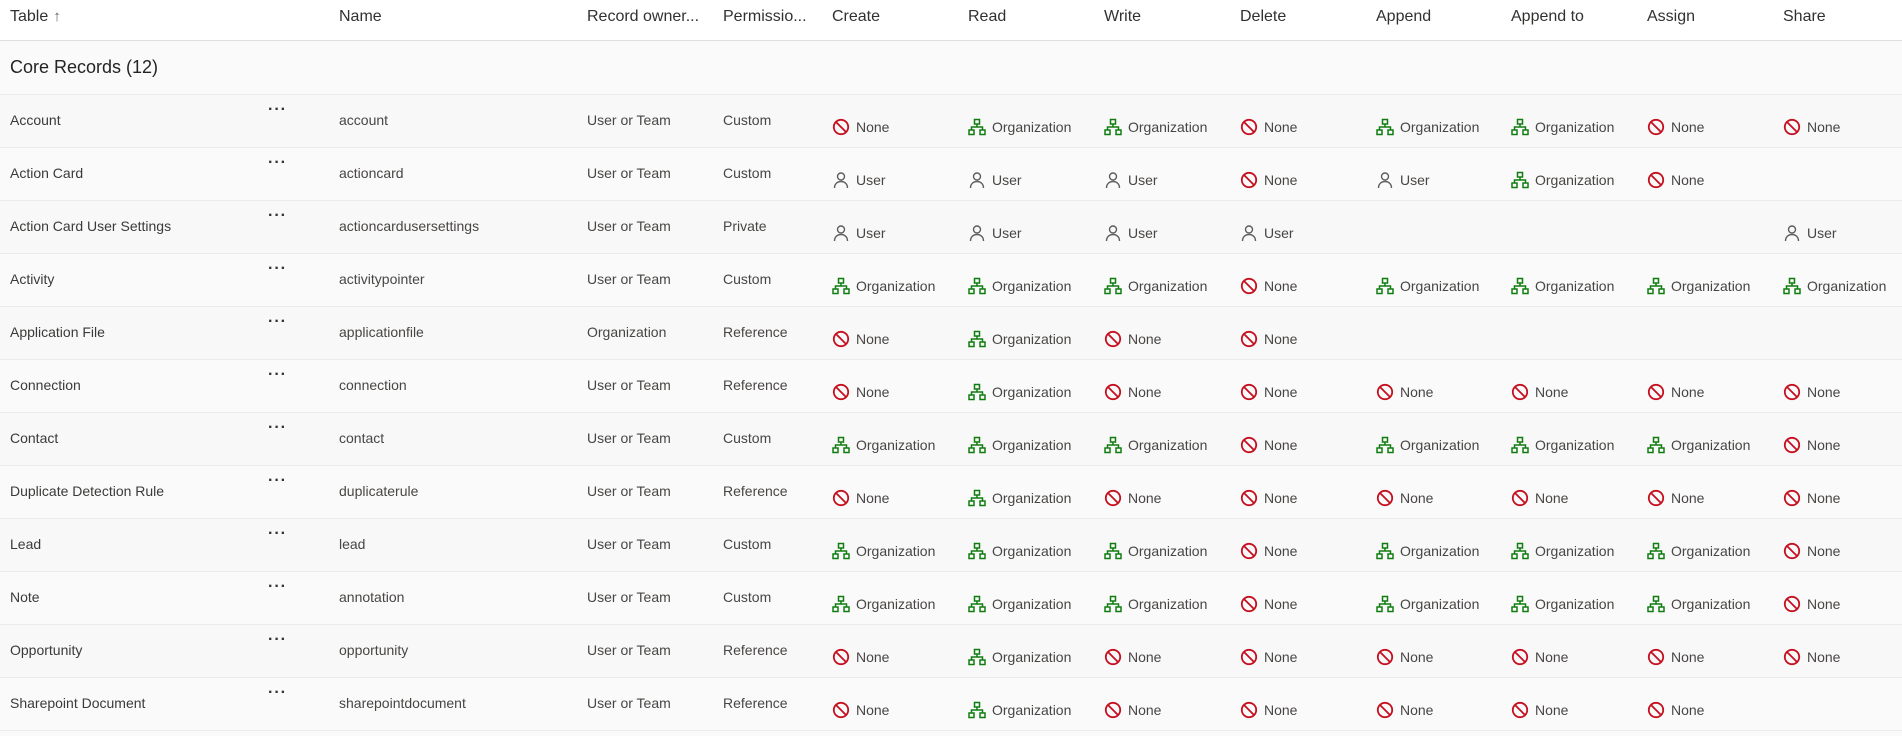 This screenshot has height=736, width=1902. Describe the element at coordinates (1403, 180) in the screenshot. I see `perm-append: User` at that location.